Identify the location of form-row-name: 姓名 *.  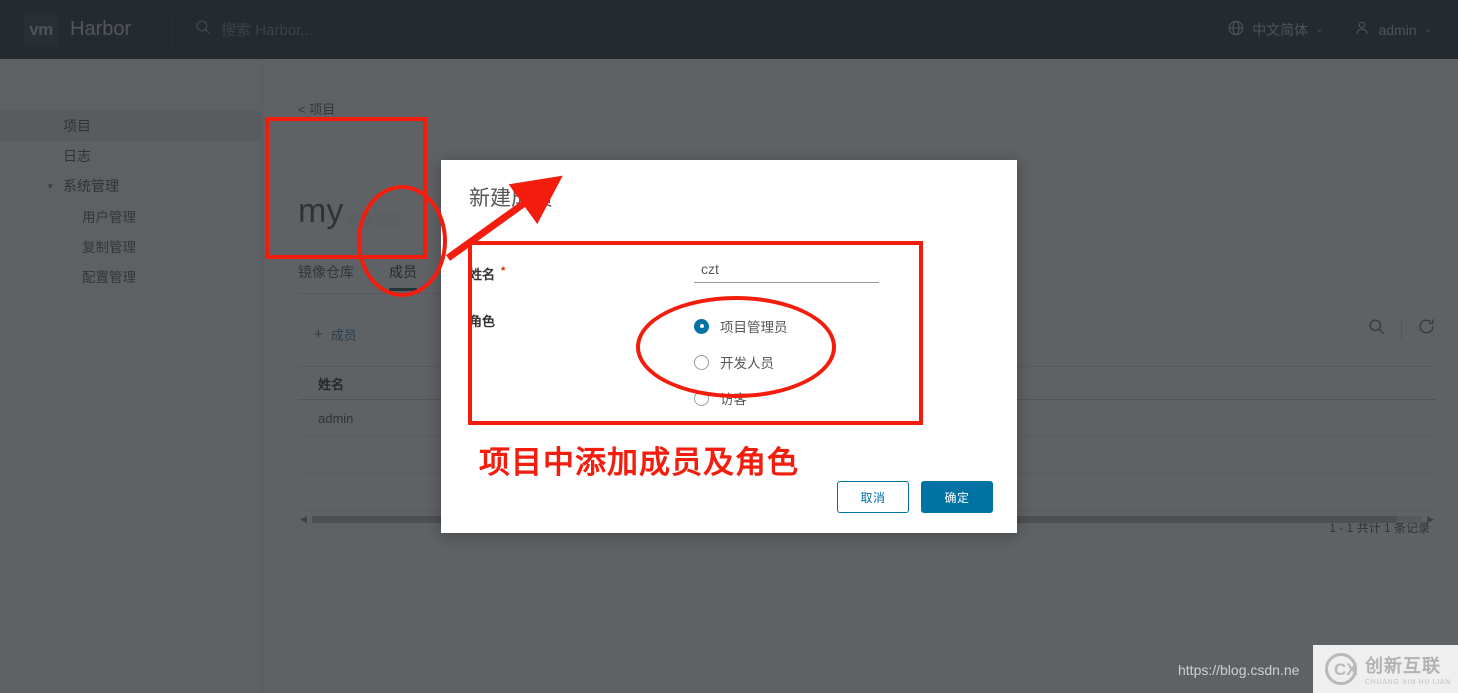
(729, 270).